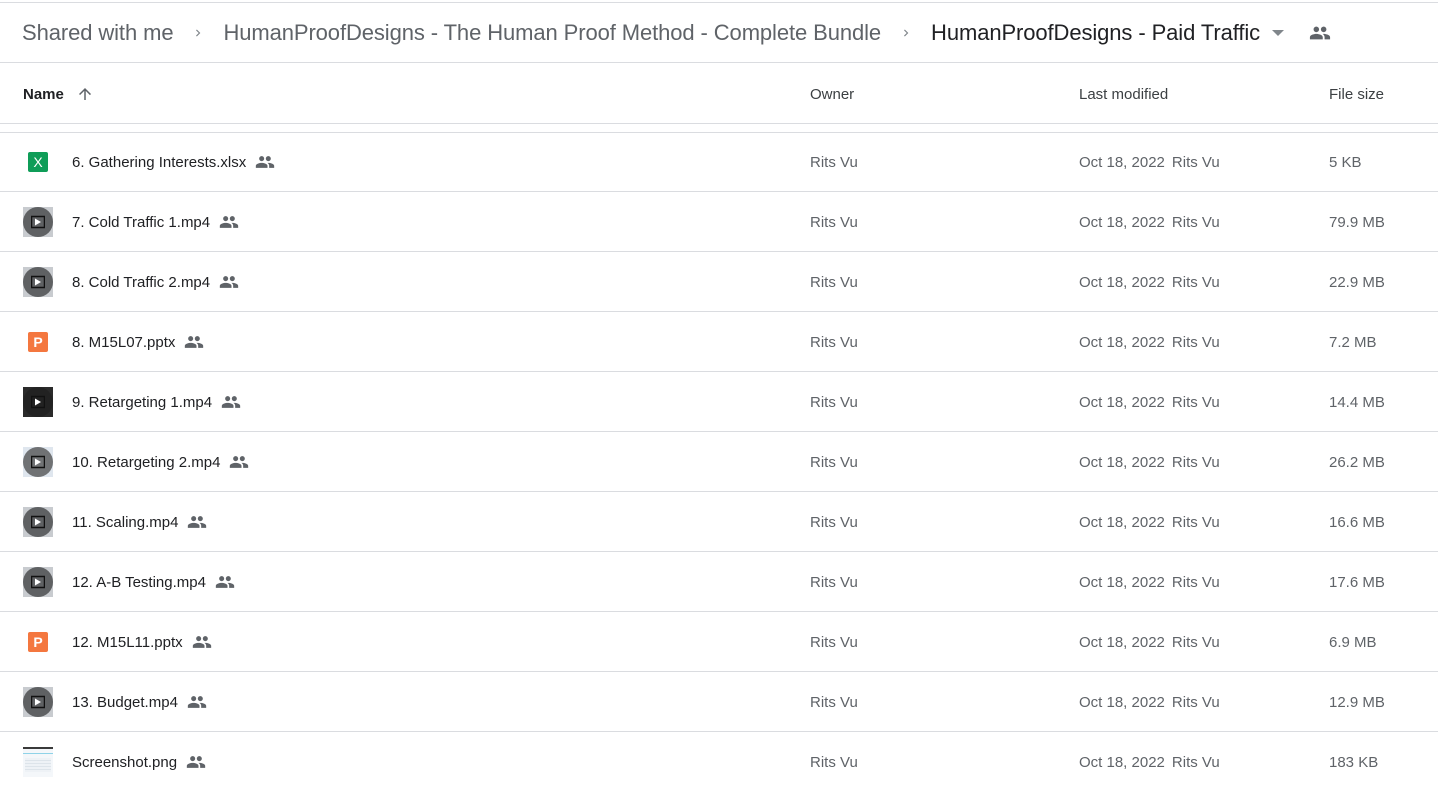  I want to click on file-name: 8. Cold Traffic 2.mp4, so click(141, 282).